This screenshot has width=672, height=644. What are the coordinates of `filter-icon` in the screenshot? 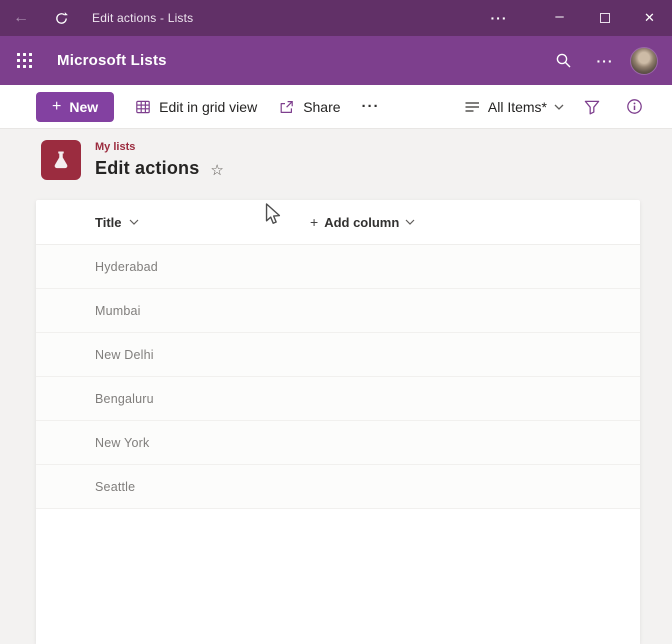 It's located at (592, 107).